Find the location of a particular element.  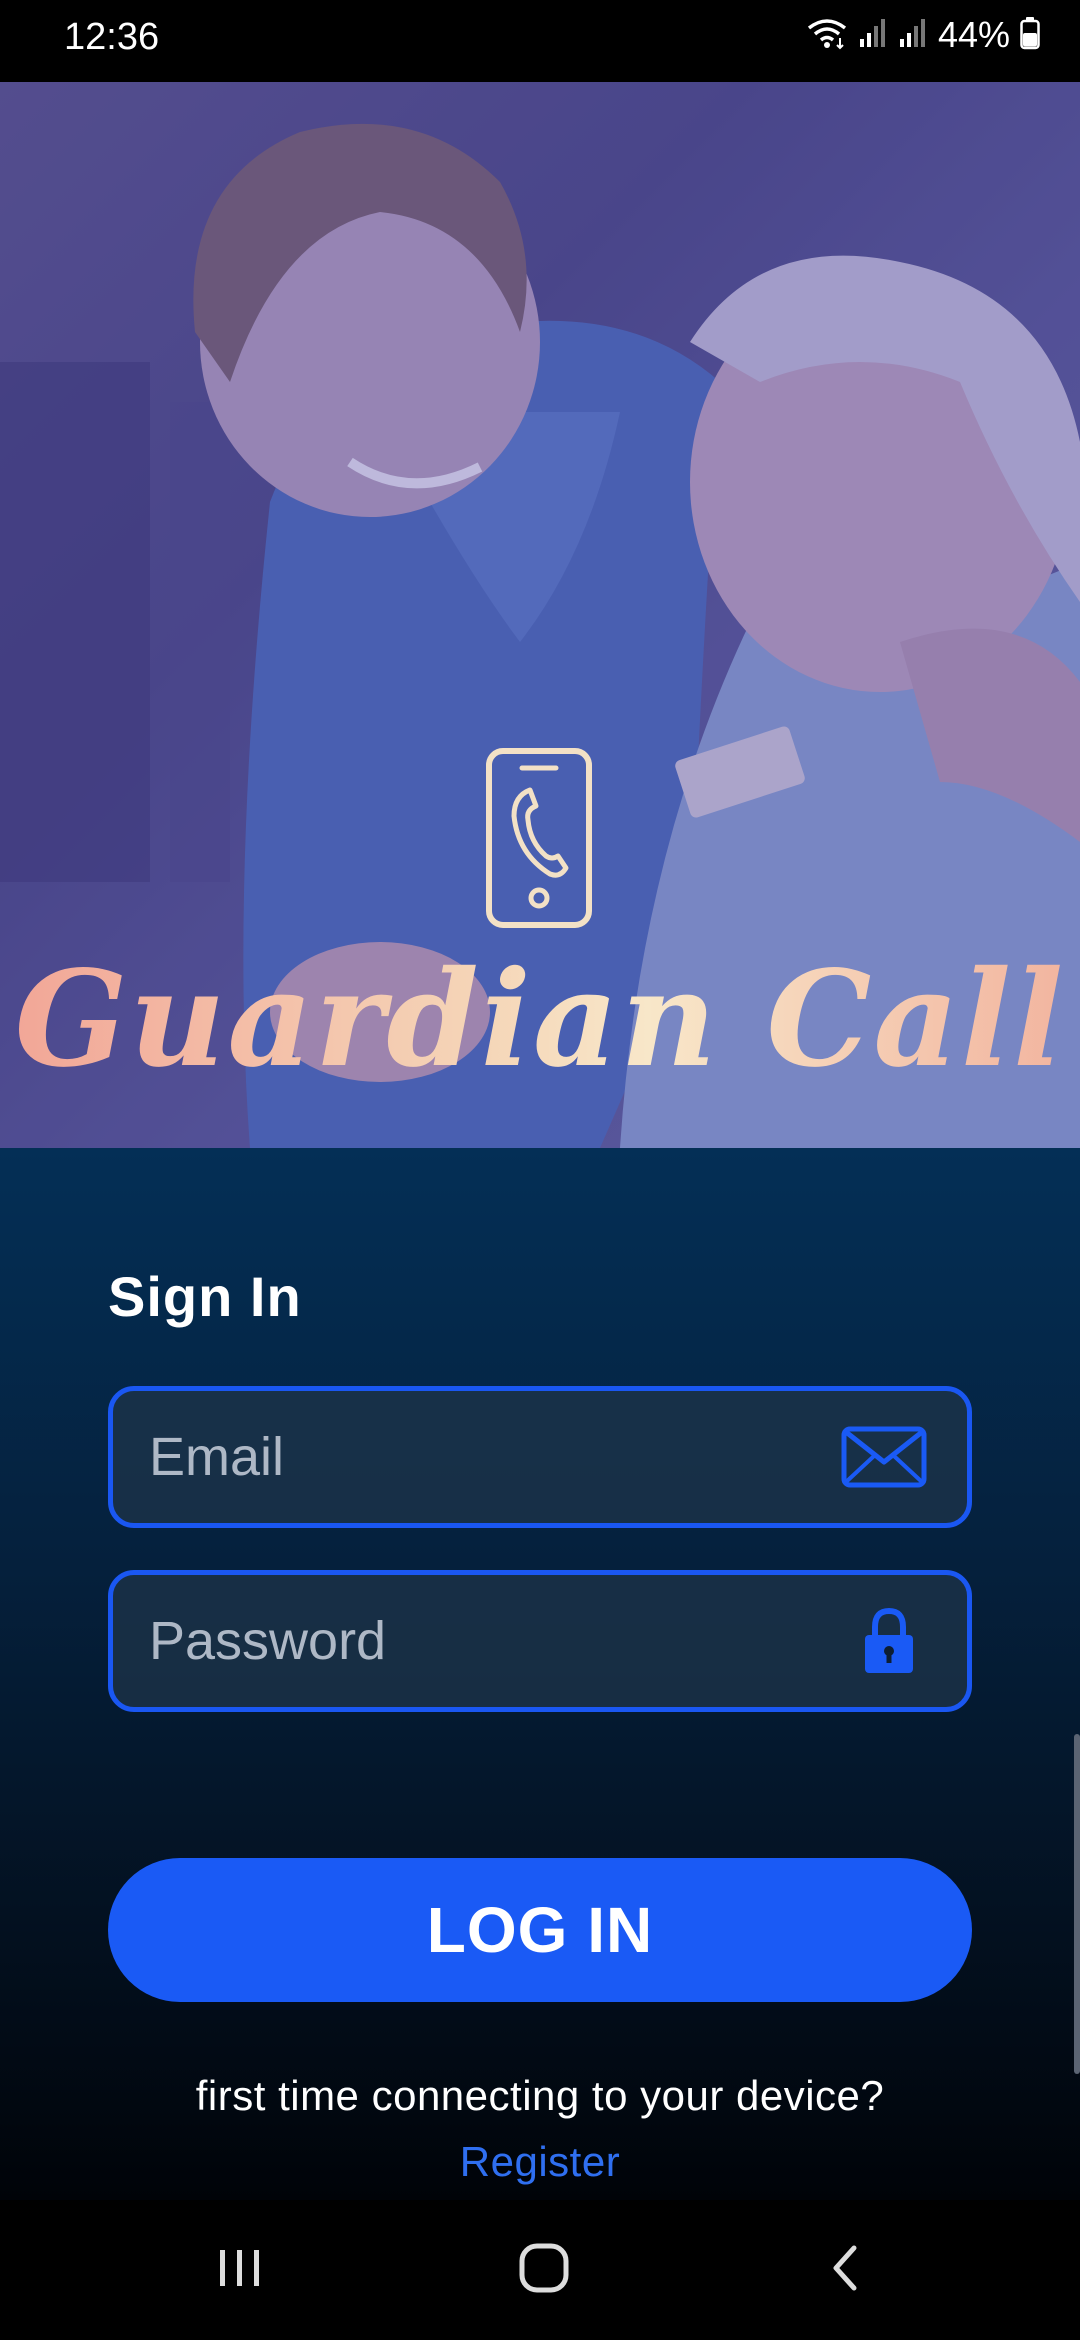

envelope-icon is located at coordinates (884, 1457).